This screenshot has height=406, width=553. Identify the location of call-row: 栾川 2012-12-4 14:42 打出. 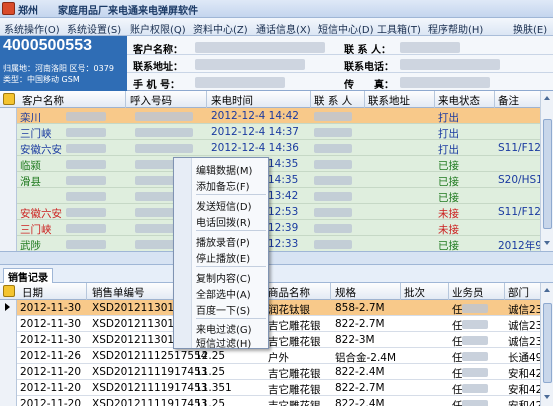
(270, 116).